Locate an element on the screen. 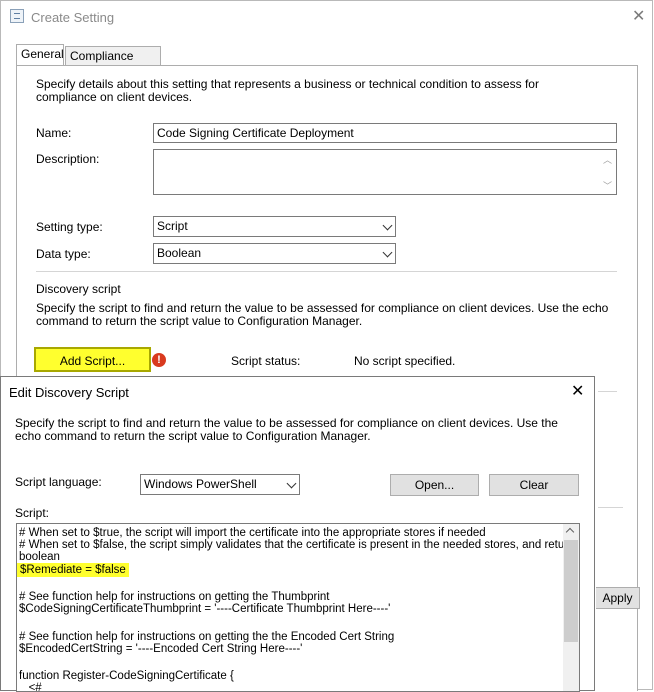  setting-type-select: Script is located at coordinates (274, 226).